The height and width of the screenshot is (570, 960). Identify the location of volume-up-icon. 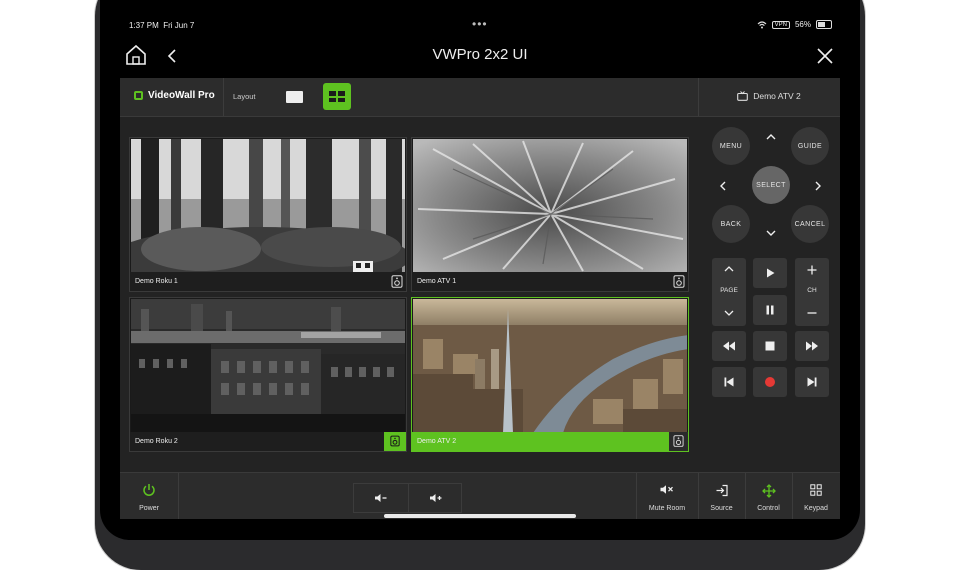
(436, 498).